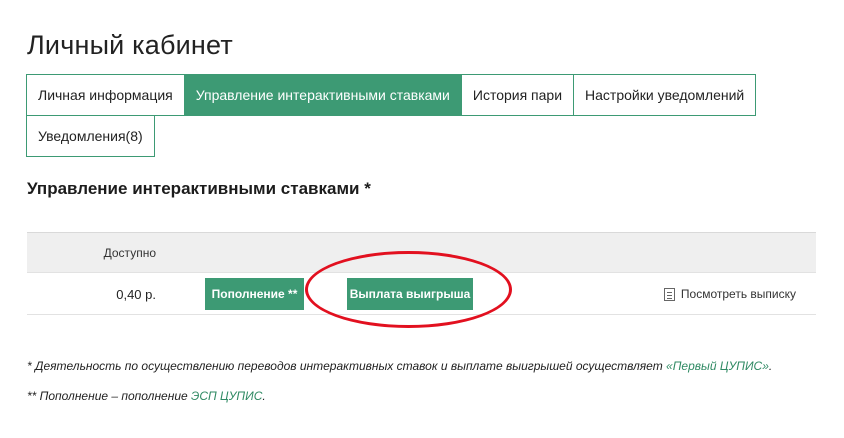  Describe the element at coordinates (264, 396) in the screenshot. I see `footnote-2-end: .` at that location.